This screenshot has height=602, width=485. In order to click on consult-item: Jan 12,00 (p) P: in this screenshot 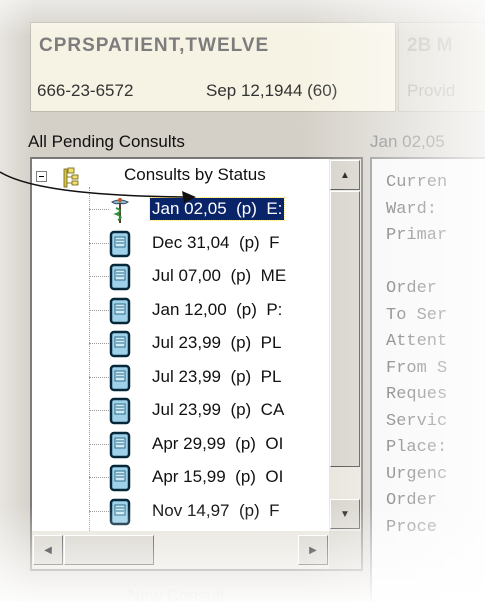, I will do `click(180, 310)`.